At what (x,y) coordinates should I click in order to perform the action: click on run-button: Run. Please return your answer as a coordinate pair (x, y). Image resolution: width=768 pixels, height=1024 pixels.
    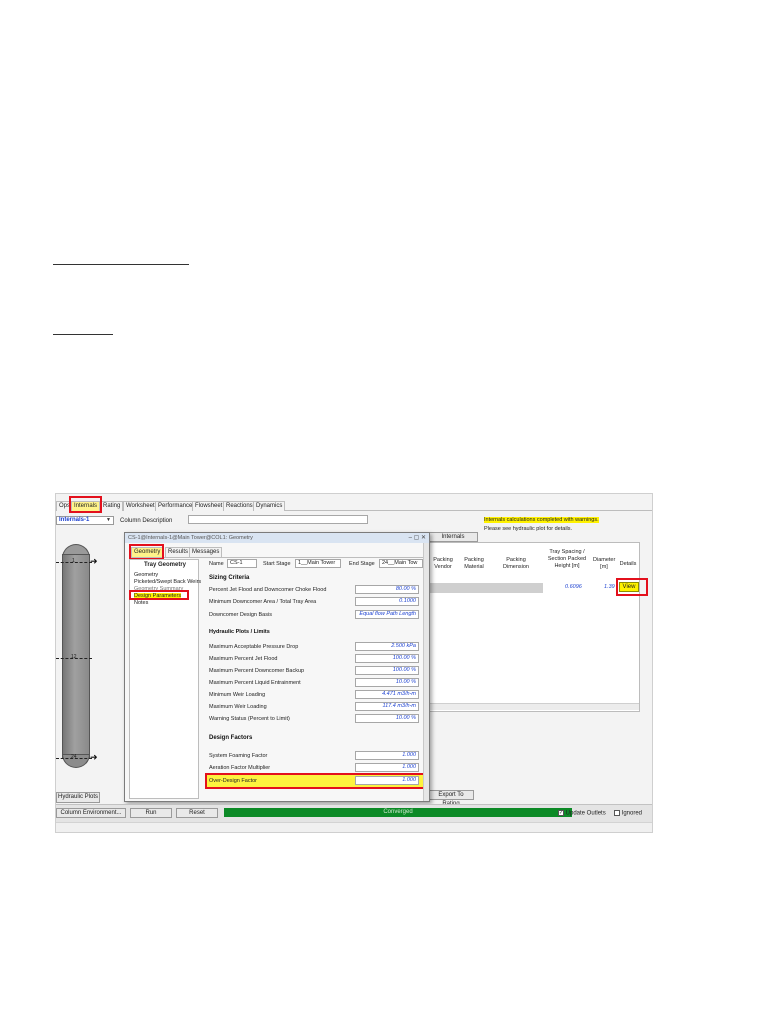
    Looking at the image, I should click on (151, 813).